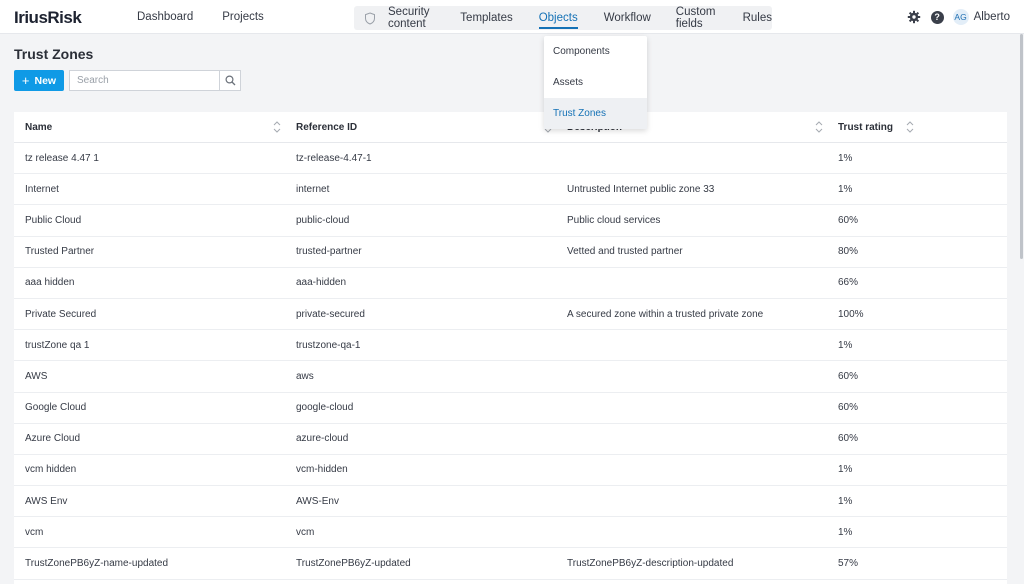 Image resolution: width=1024 pixels, height=584 pixels. What do you see at coordinates (243, 17) in the screenshot?
I see `nav-projects: Projects` at bounding box center [243, 17].